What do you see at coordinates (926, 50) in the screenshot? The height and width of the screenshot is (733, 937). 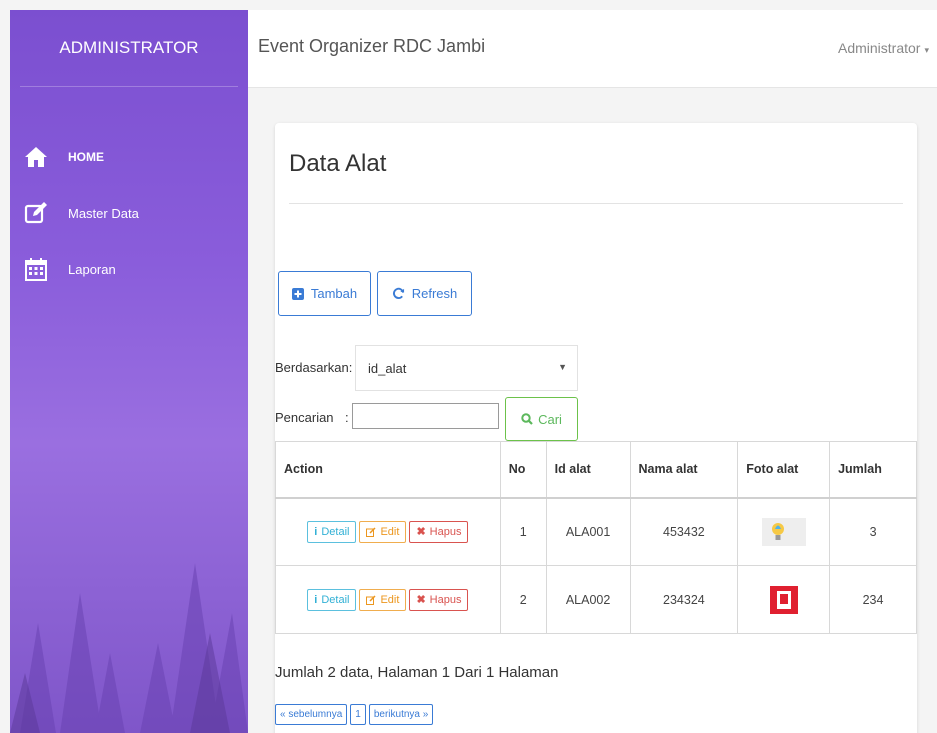 I see `chevron-down-icon: ▾` at bounding box center [926, 50].